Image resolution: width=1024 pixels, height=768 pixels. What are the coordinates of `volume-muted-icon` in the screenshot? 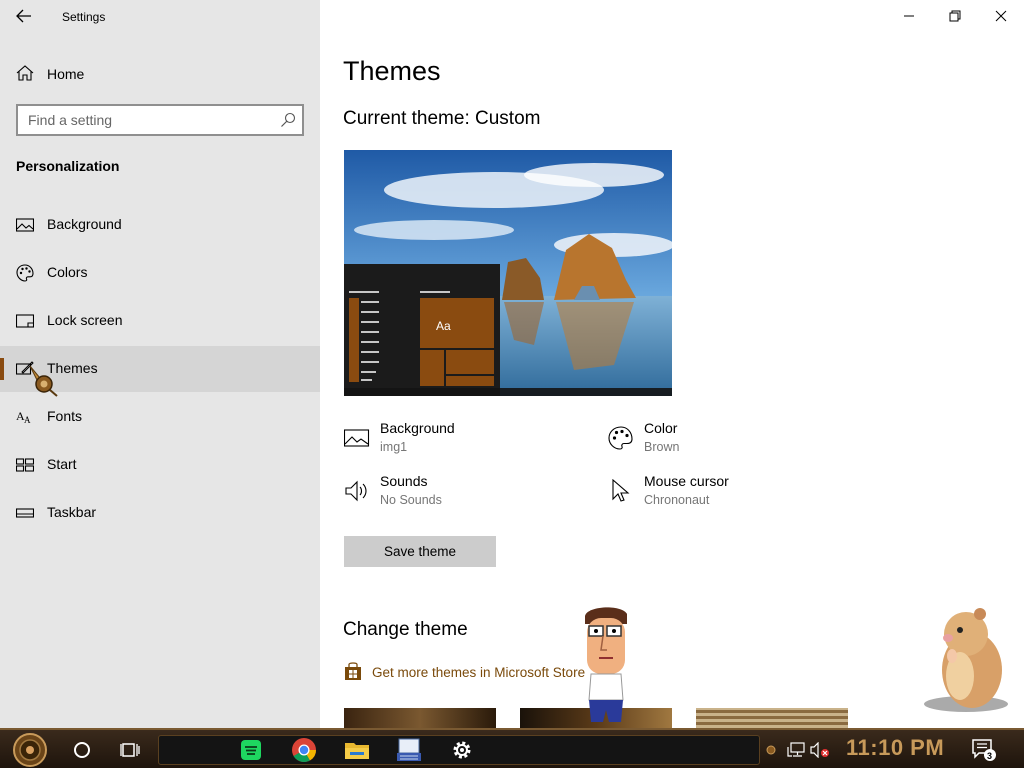 It's located at (819, 750).